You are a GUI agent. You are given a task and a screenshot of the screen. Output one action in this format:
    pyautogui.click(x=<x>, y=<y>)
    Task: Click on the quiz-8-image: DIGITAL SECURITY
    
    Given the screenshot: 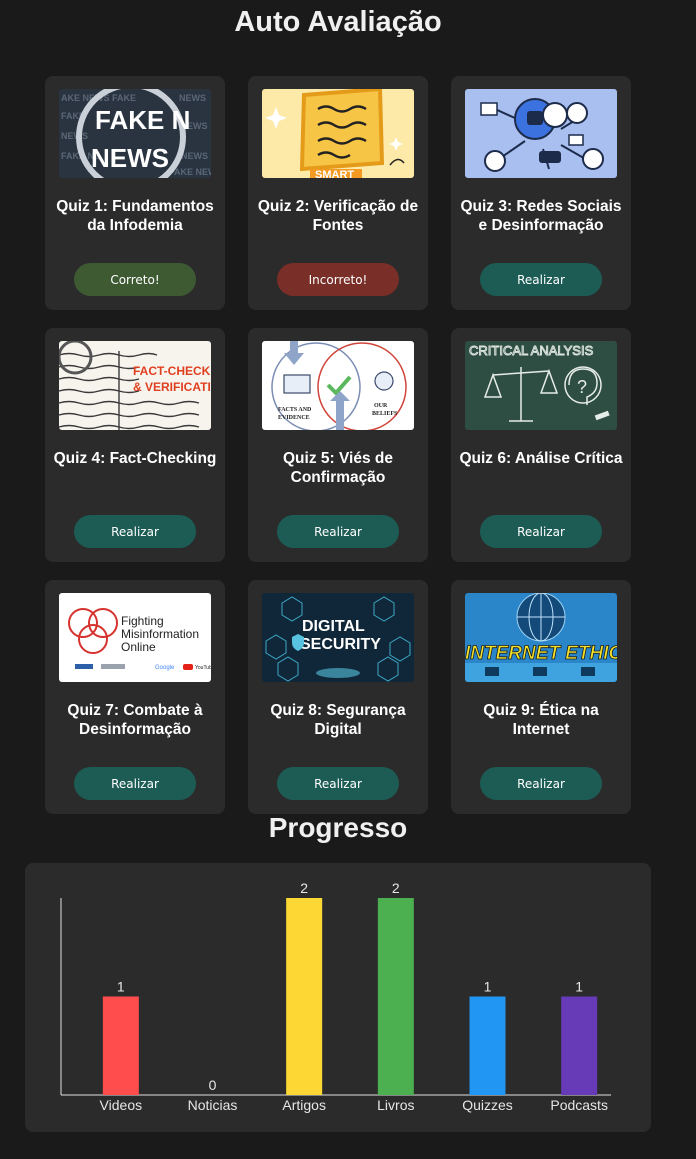 What is the action you would take?
    pyautogui.click(x=338, y=637)
    